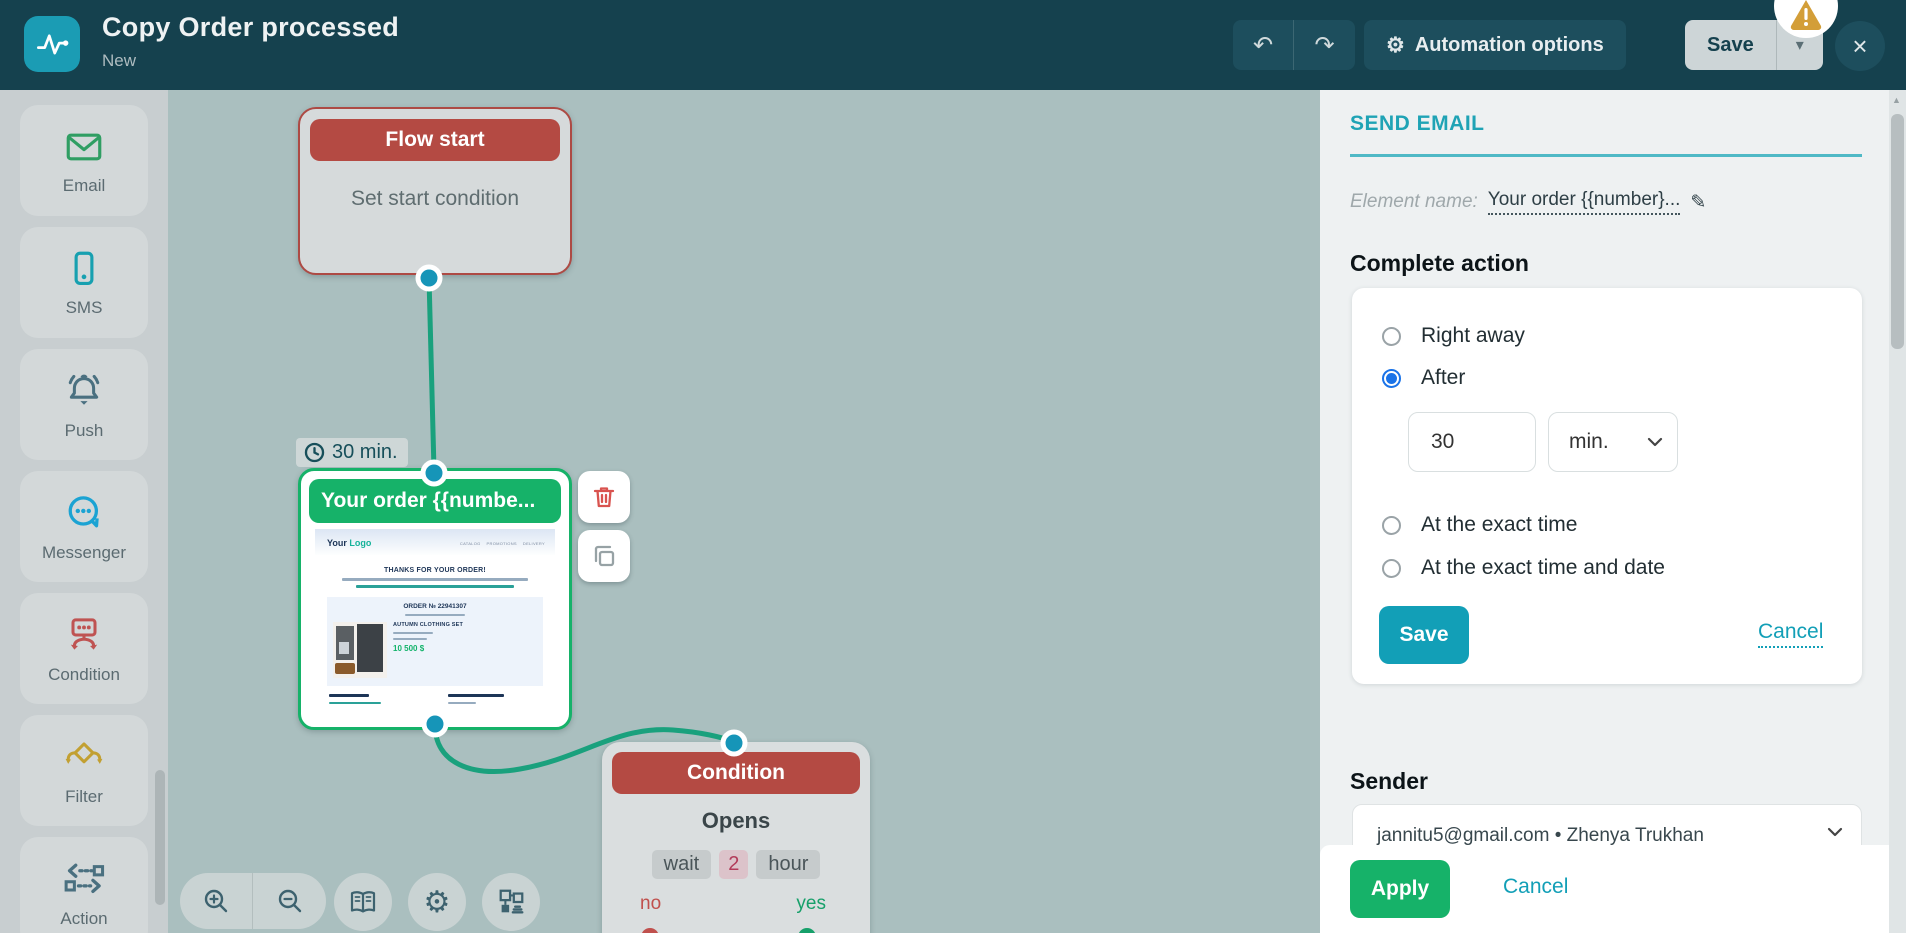 This screenshot has width=1906, height=933. I want to click on push-bell-icon, so click(84, 389).